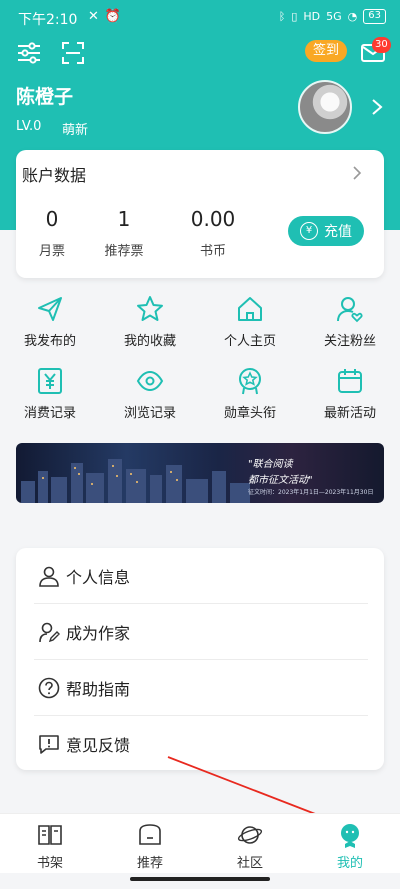 The height and width of the screenshot is (889, 400). I want to click on home-indicator, so click(200, 879).